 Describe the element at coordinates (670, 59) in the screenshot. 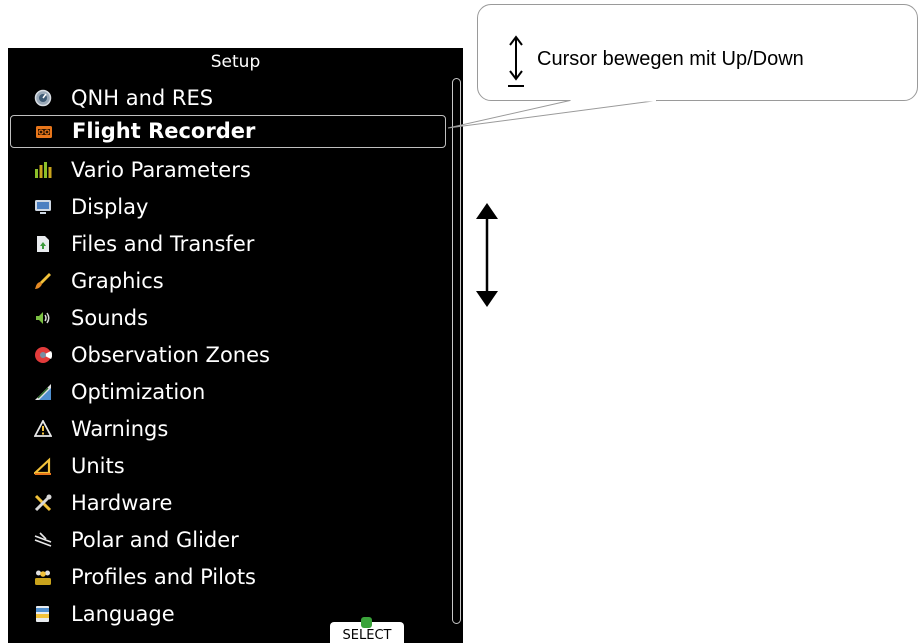

I see `callout-text: Cursor bewegen mit Up/Down` at that location.